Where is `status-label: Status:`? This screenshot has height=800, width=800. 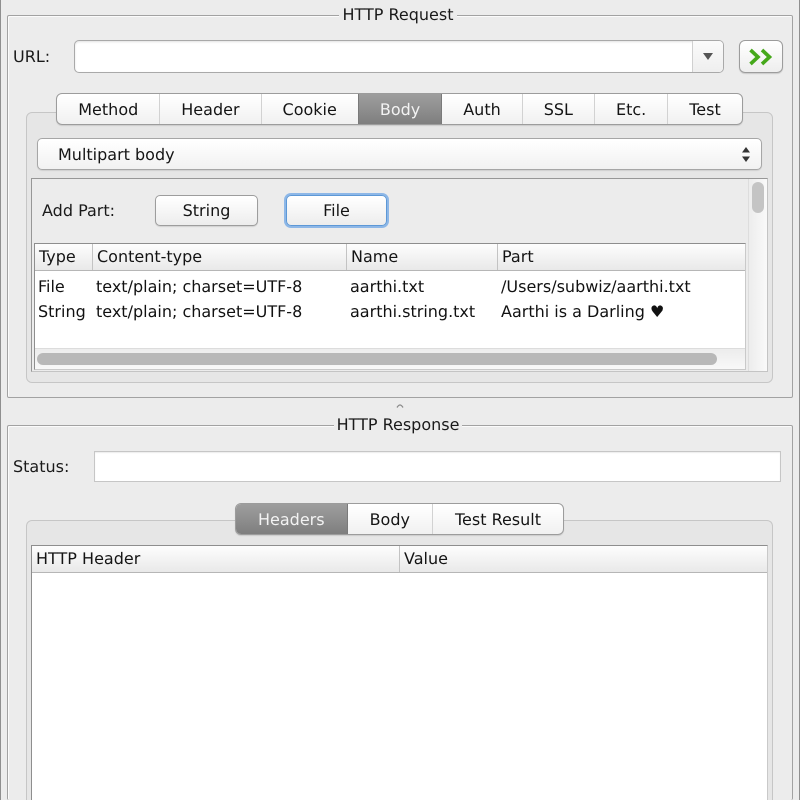 status-label: Status: is located at coordinates (41, 466).